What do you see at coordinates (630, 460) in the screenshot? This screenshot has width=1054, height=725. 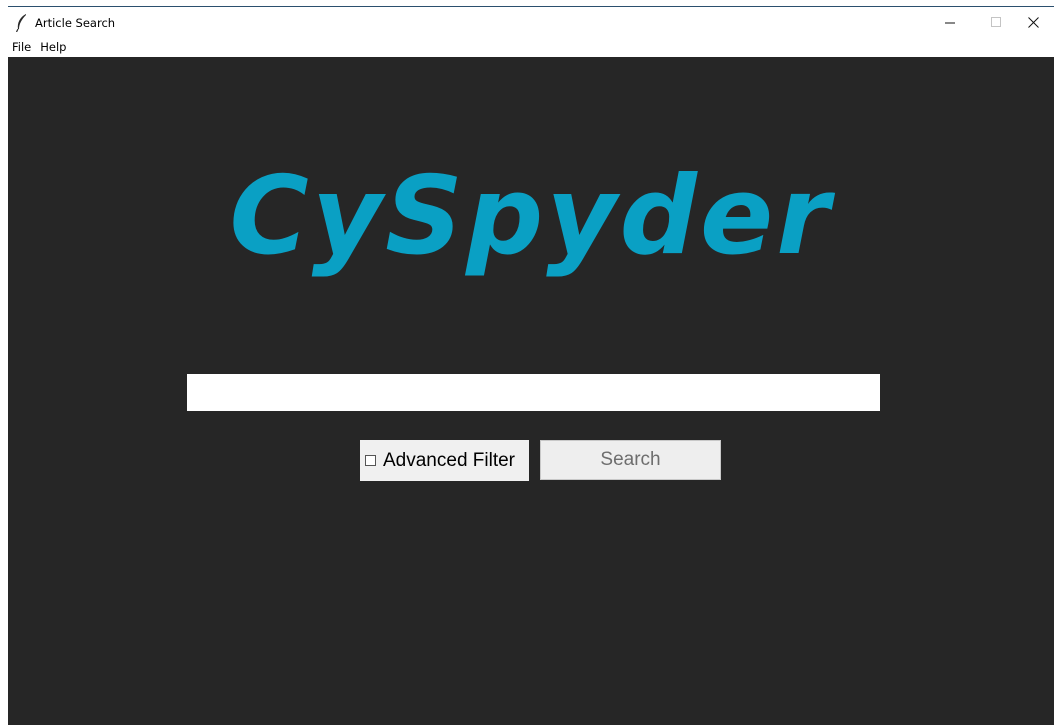 I see `search-button: Search` at bounding box center [630, 460].